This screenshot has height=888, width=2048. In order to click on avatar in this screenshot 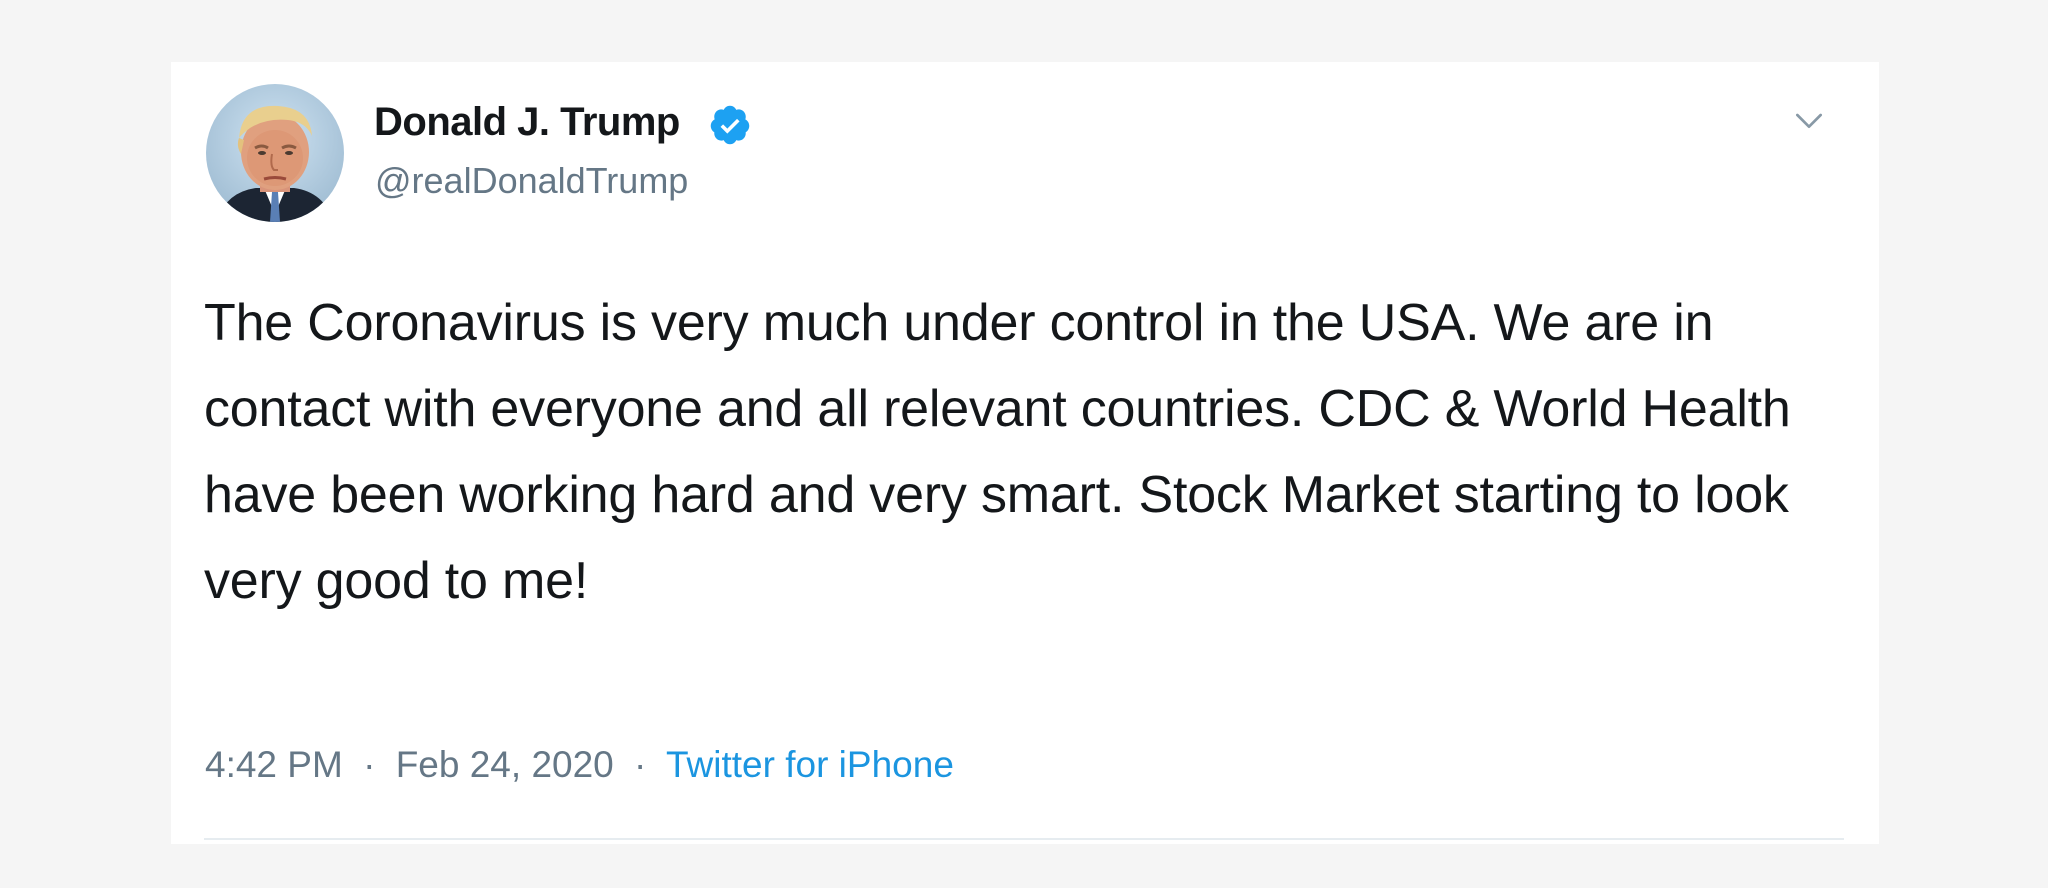, I will do `click(275, 153)`.